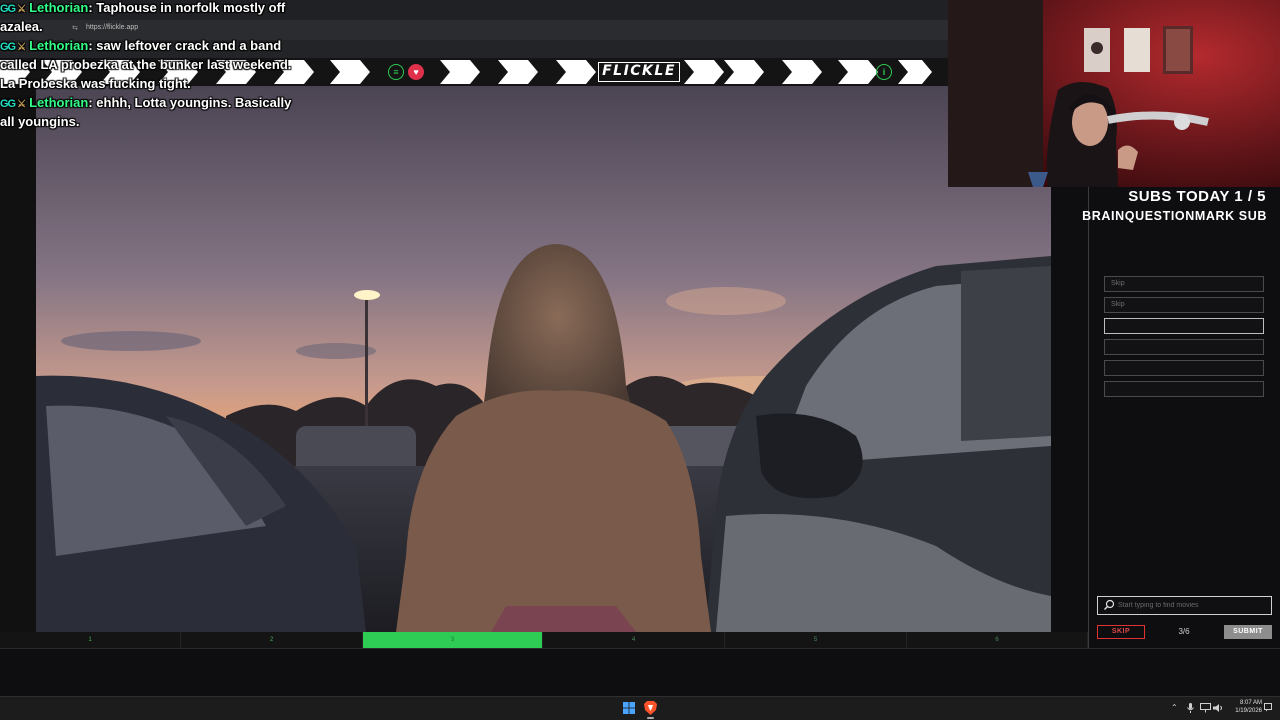 This screenshot has width=1280, height=720. What do you see at coordinates (1174, 216) in the screenshot?
I see `latest-sub-name: BRAINQUESTIONMARK SUB` at bounding box center [1174, 216].